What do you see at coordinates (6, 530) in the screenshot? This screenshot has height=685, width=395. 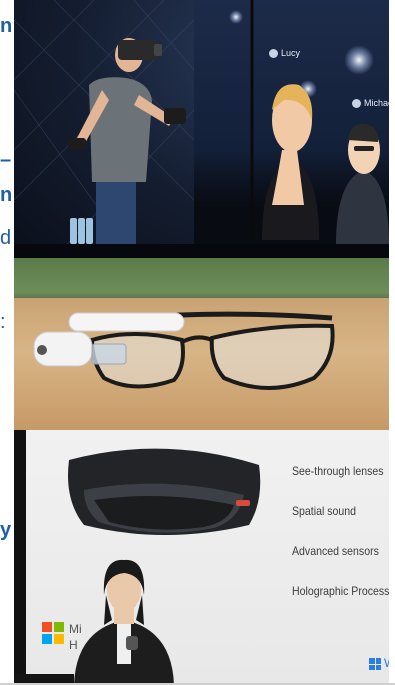 I see `text-fragment: y` at bounding box center [6, 530].